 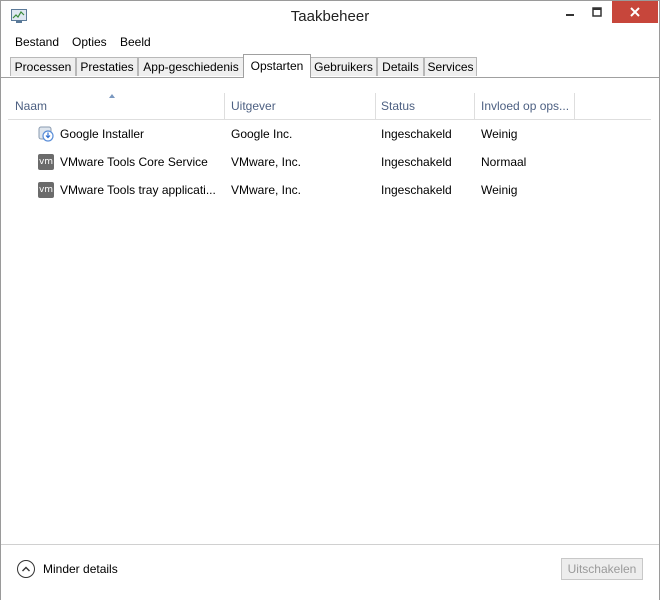 What do you see at coordinates (262, 134) in the screenshot?
I see `row-publisher: Google Inc.` at bounding box center [262, 134].